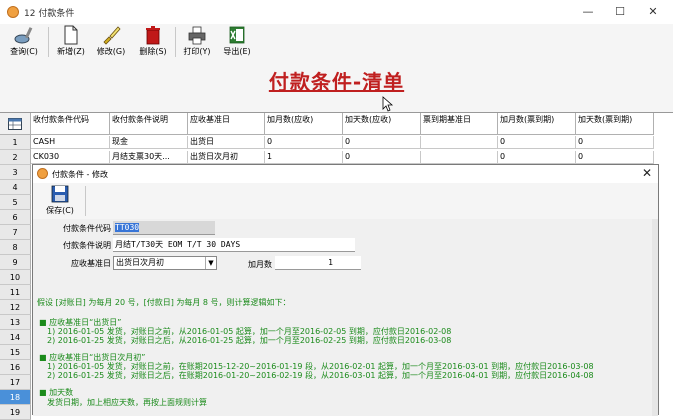 This screenshot has width=673, height=420. What do you see at coordinates (15, 292) in the screenshot?
I see `row-header: 11` at bounding box center [15, 292].